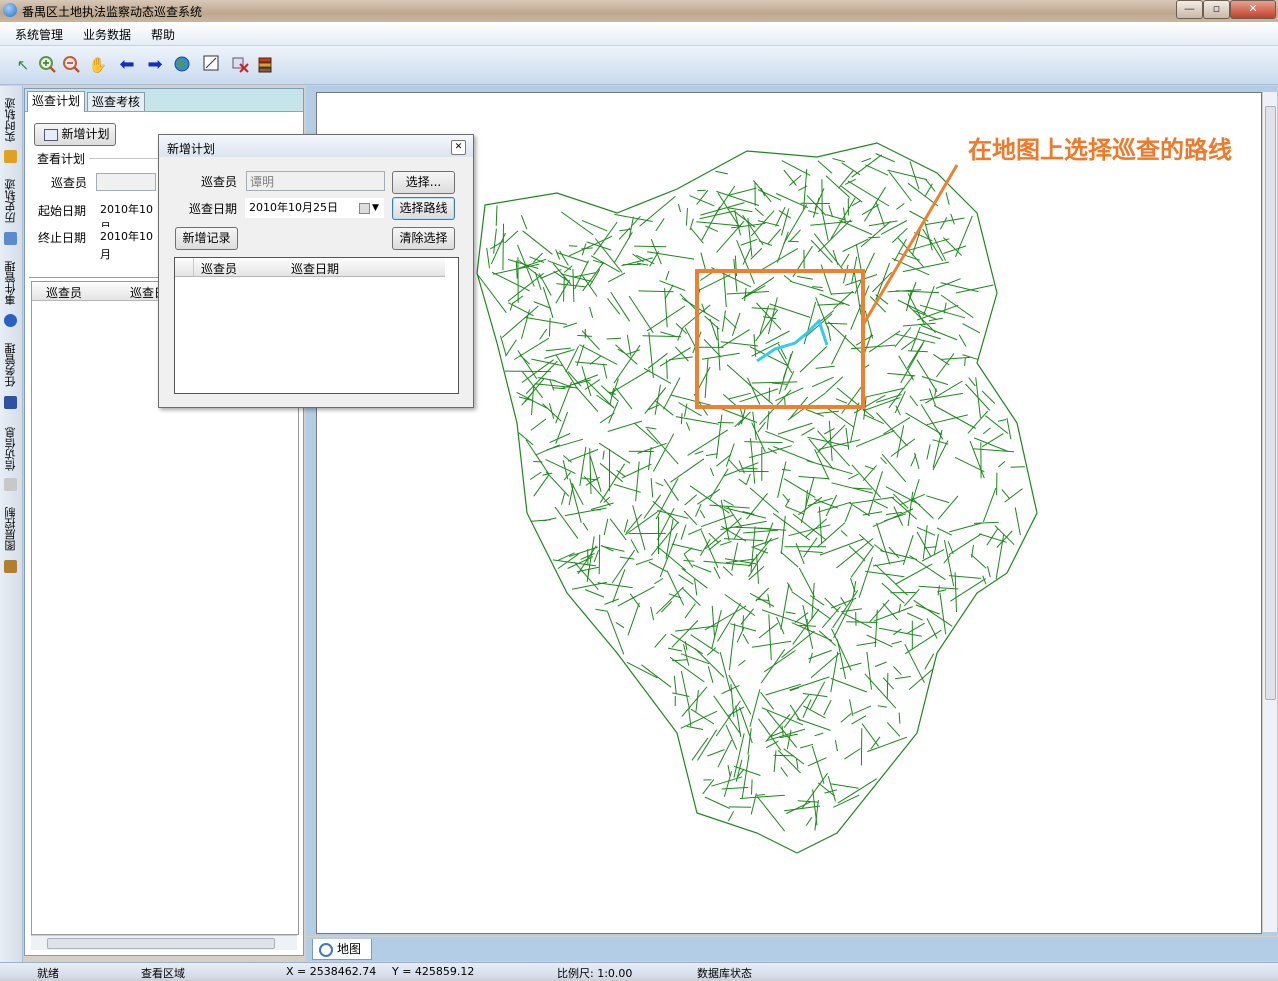 The width and height of the screenshot is (1278, 981). Describe the element at coordinates (423, 208) in the screenshot. I see `select-route-button: 选择路线` at that location.